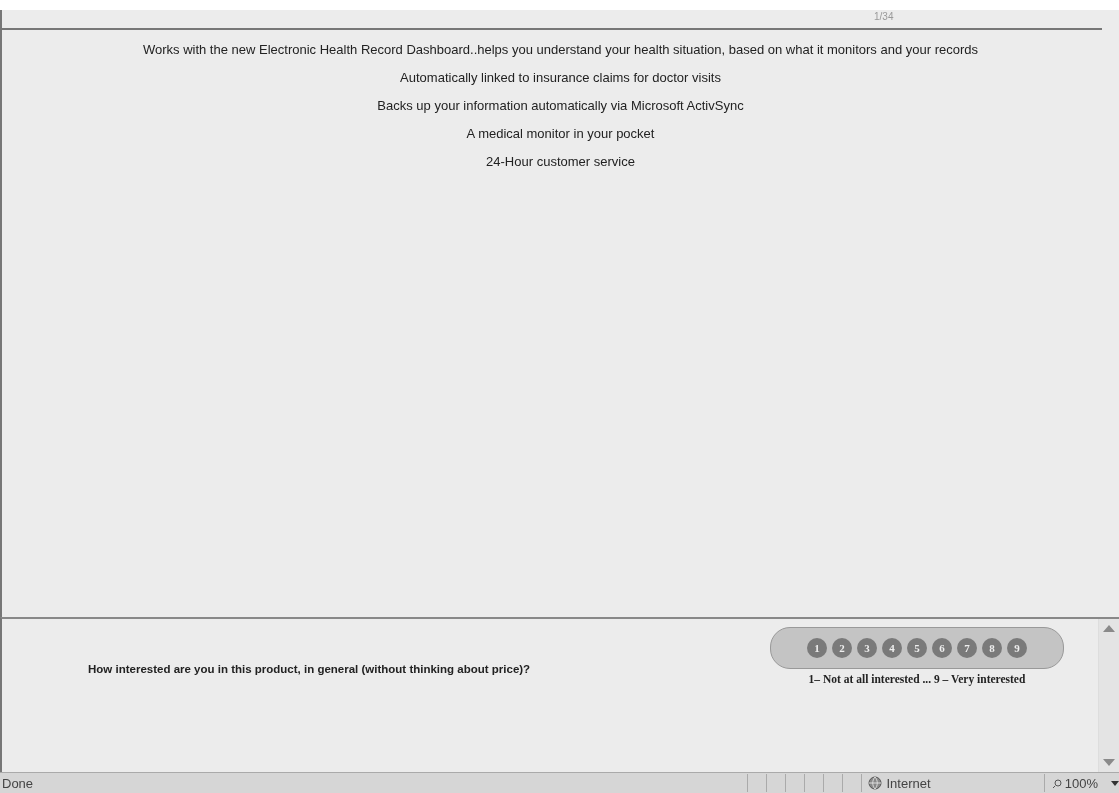 The width and height of the screenshot is (1119, 793). I want to click on feature-text: Backs up your information automatically via Microsoft ActivSync, so click(560, 105).